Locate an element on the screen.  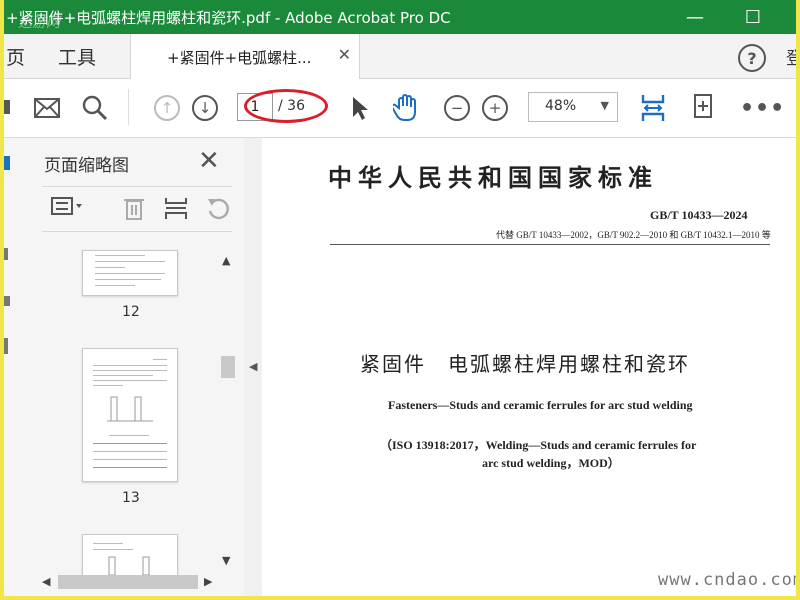
document-title-cn: 紧固件 电弧螺柱焊用螺柱和瓷环 is located at coordinates (525, 364).